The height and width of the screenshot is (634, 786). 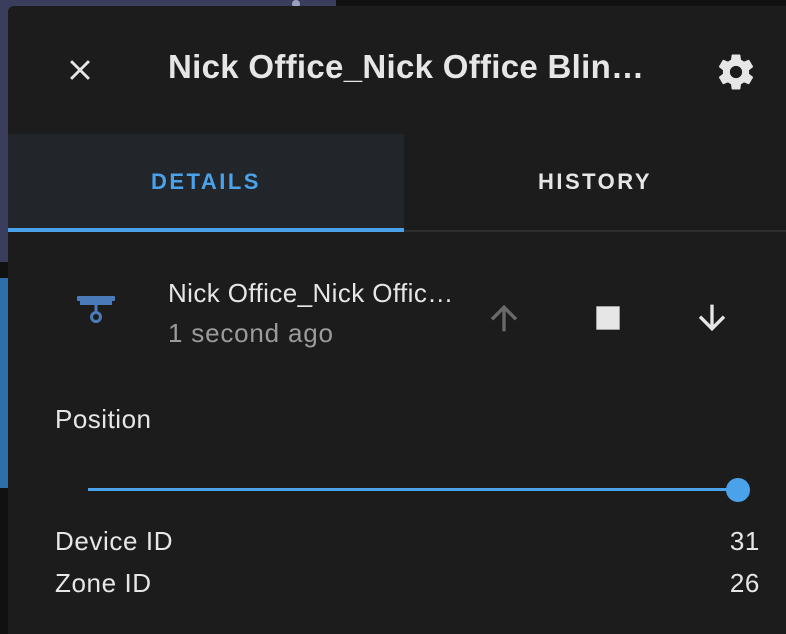 I want to click on settings-button, so click(x=736, y=72).